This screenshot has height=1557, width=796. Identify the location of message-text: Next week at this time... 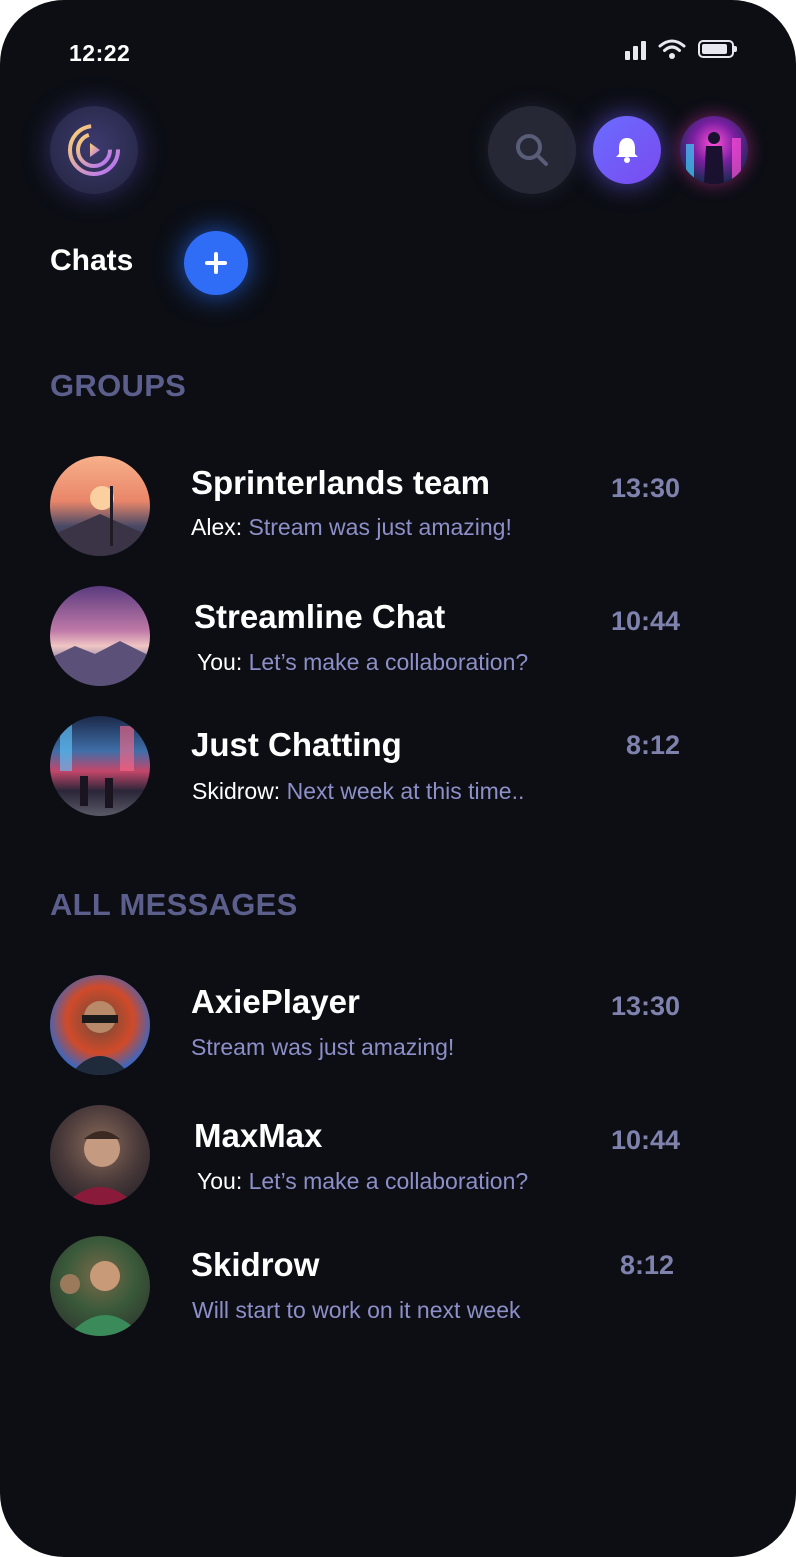
(405, 791).